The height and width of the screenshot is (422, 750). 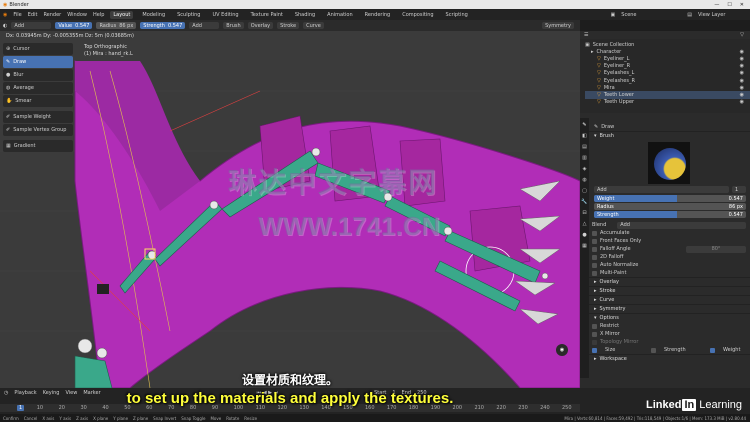 What do you see at coordinates (225, 15) in the screenshot?
I see `tab-uv-editing: UV Editing` at bounding box center [225, 15].